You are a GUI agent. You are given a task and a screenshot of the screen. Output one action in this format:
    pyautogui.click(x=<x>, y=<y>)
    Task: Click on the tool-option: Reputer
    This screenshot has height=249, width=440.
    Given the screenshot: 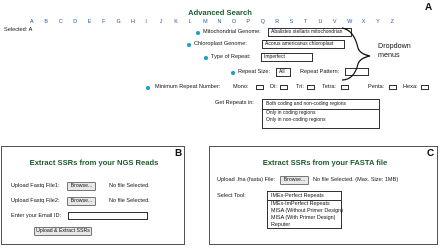 What is the action you would take?
    pyautogui.click(x=304, y=225)
    